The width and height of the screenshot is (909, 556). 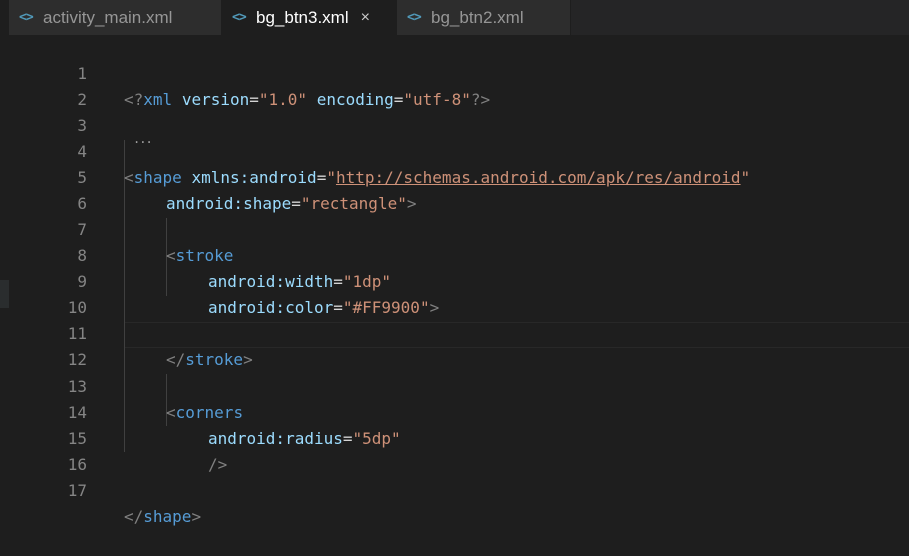 What do you see at coordinates (4, 294) in the screenshot?
I see `scroll-indicator` at bounding box center [4, 294].